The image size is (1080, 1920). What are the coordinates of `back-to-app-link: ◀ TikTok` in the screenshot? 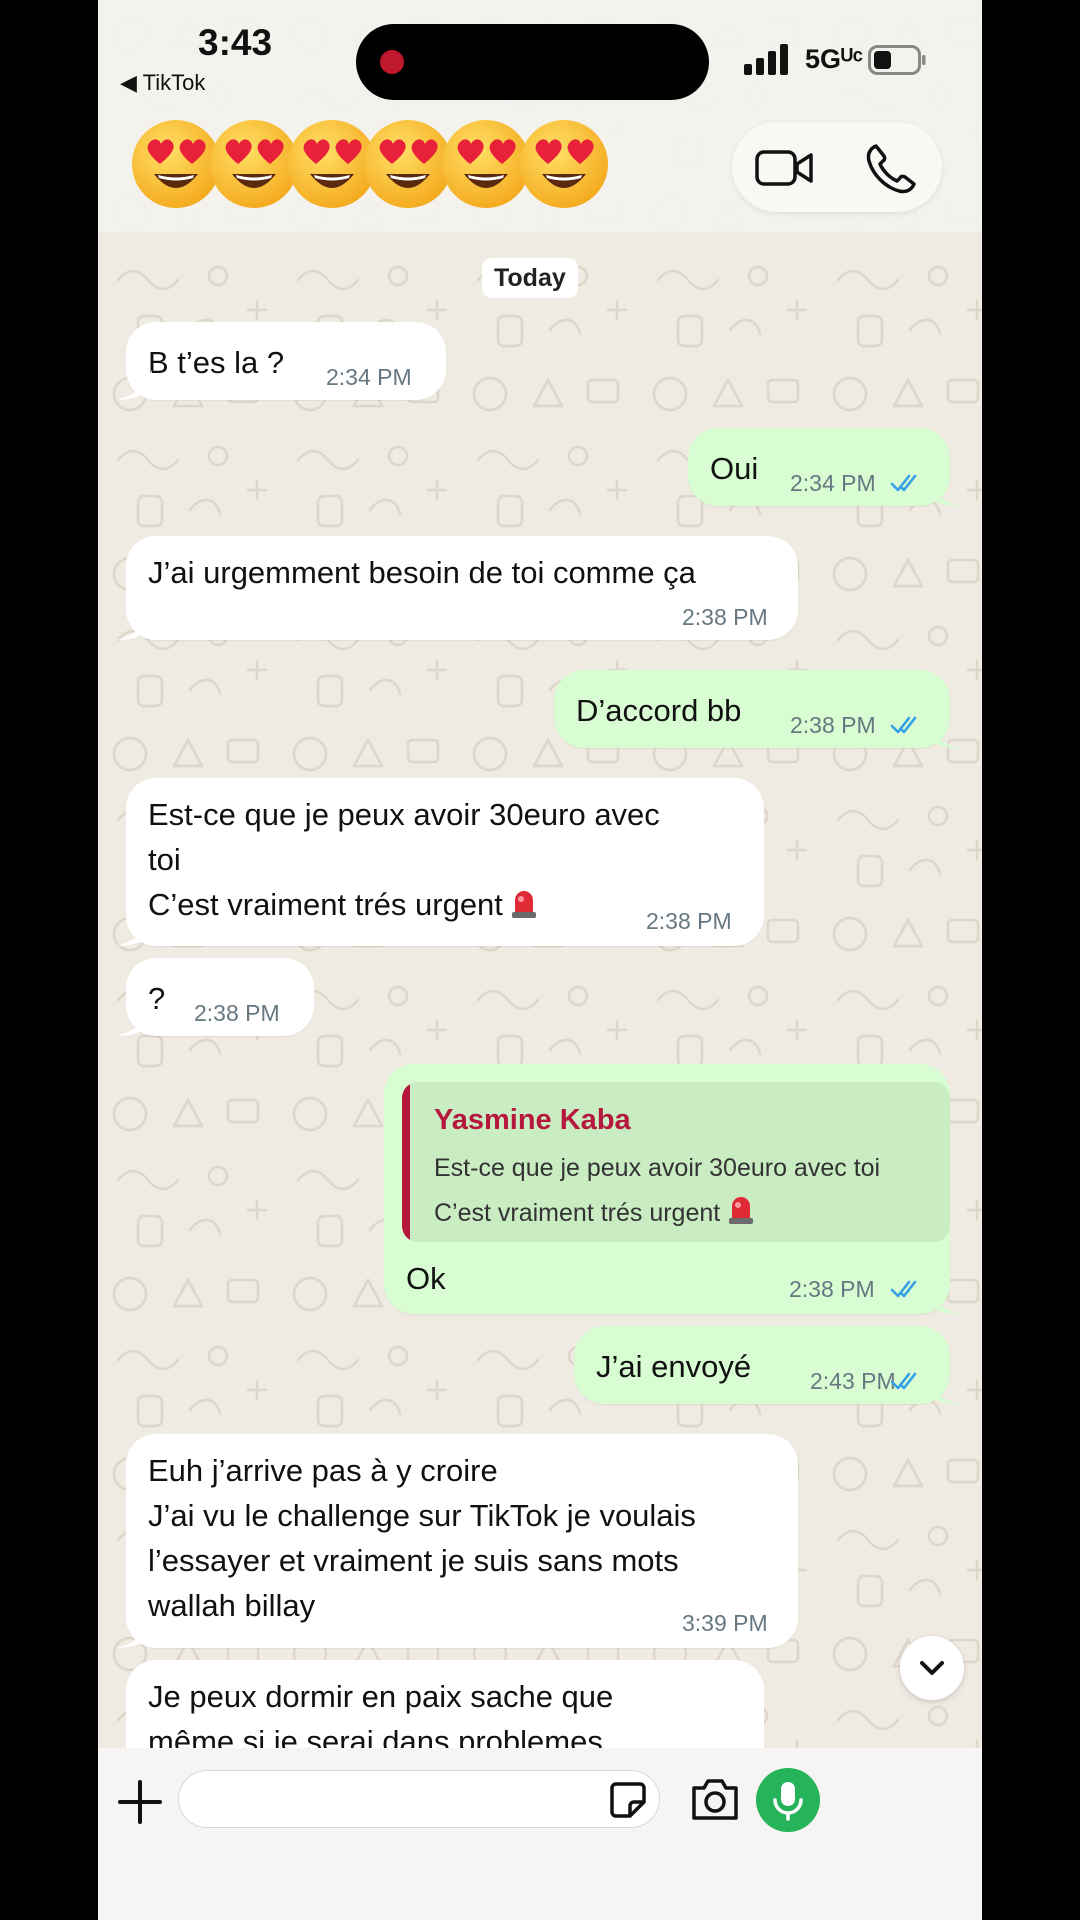 It's located at (162, 83).